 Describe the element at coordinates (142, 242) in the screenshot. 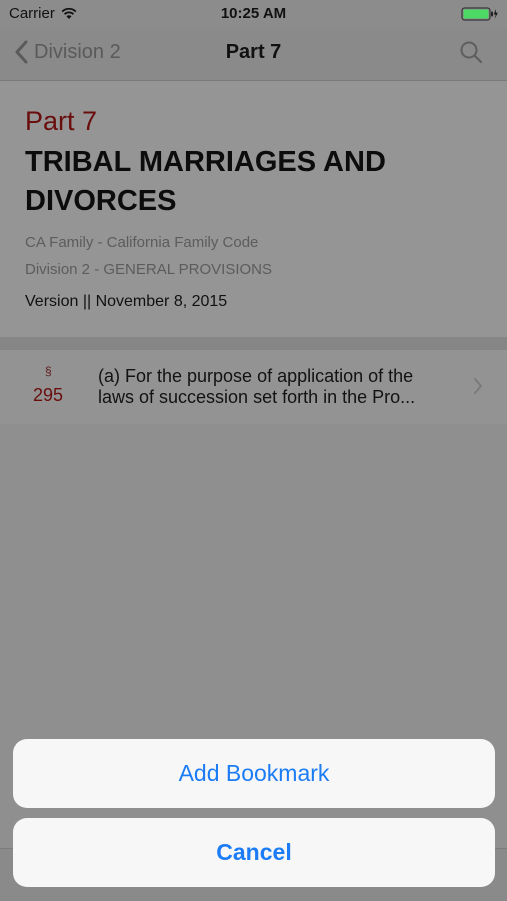

I see `code-name: CA Family - California Family Code` at that location.